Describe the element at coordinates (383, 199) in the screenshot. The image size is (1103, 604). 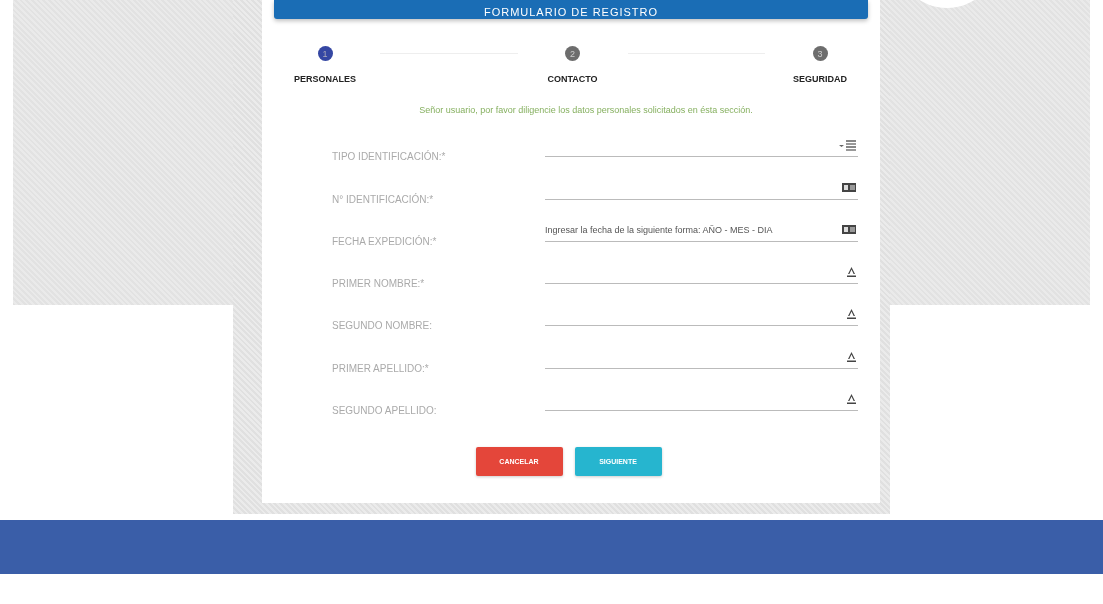
I see `field-label: N° IDENTIFICACIÓN:*` at that location.